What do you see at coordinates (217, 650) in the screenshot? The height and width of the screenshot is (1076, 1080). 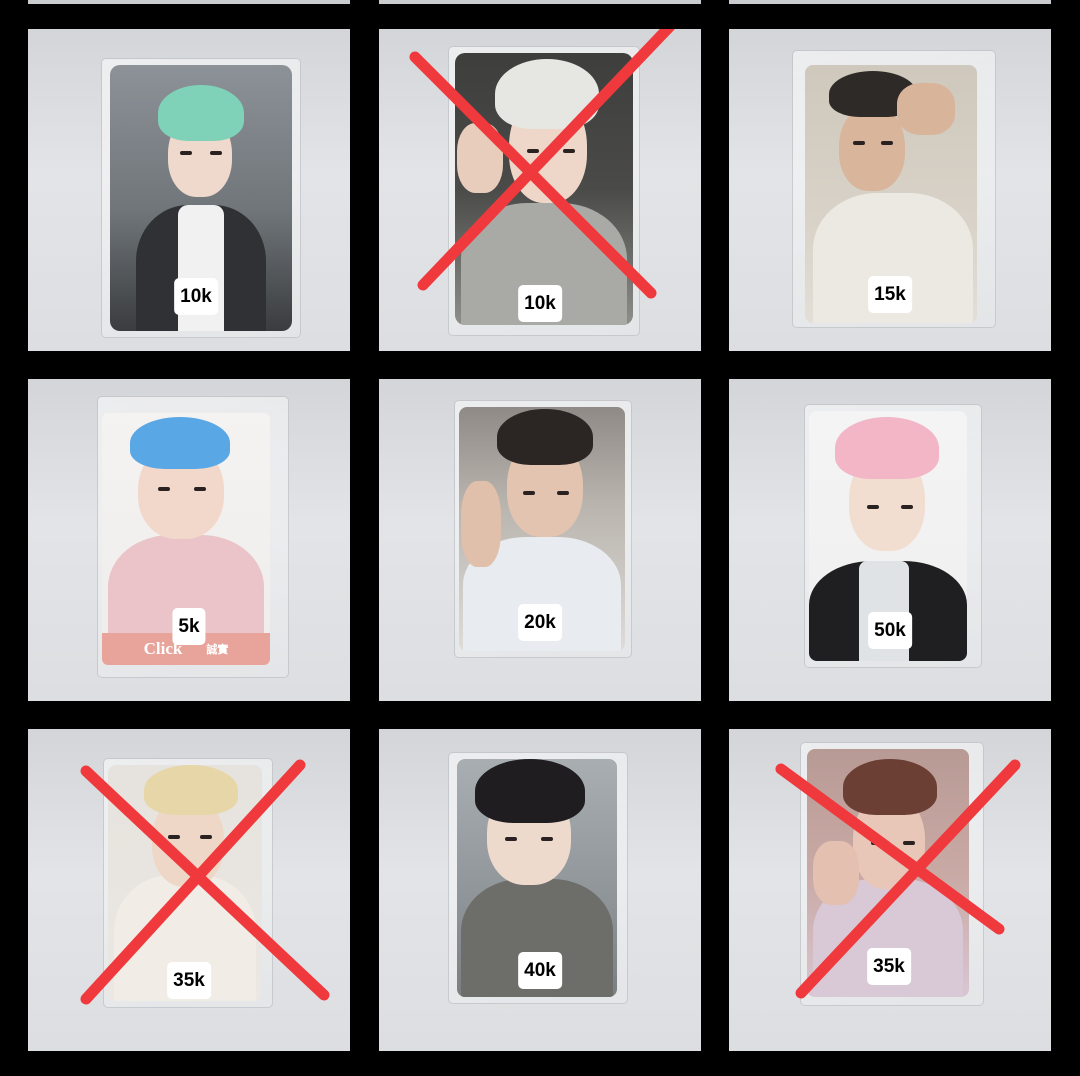 I see `card-brand-sub: 誠實` at bounding box center [217, 650].